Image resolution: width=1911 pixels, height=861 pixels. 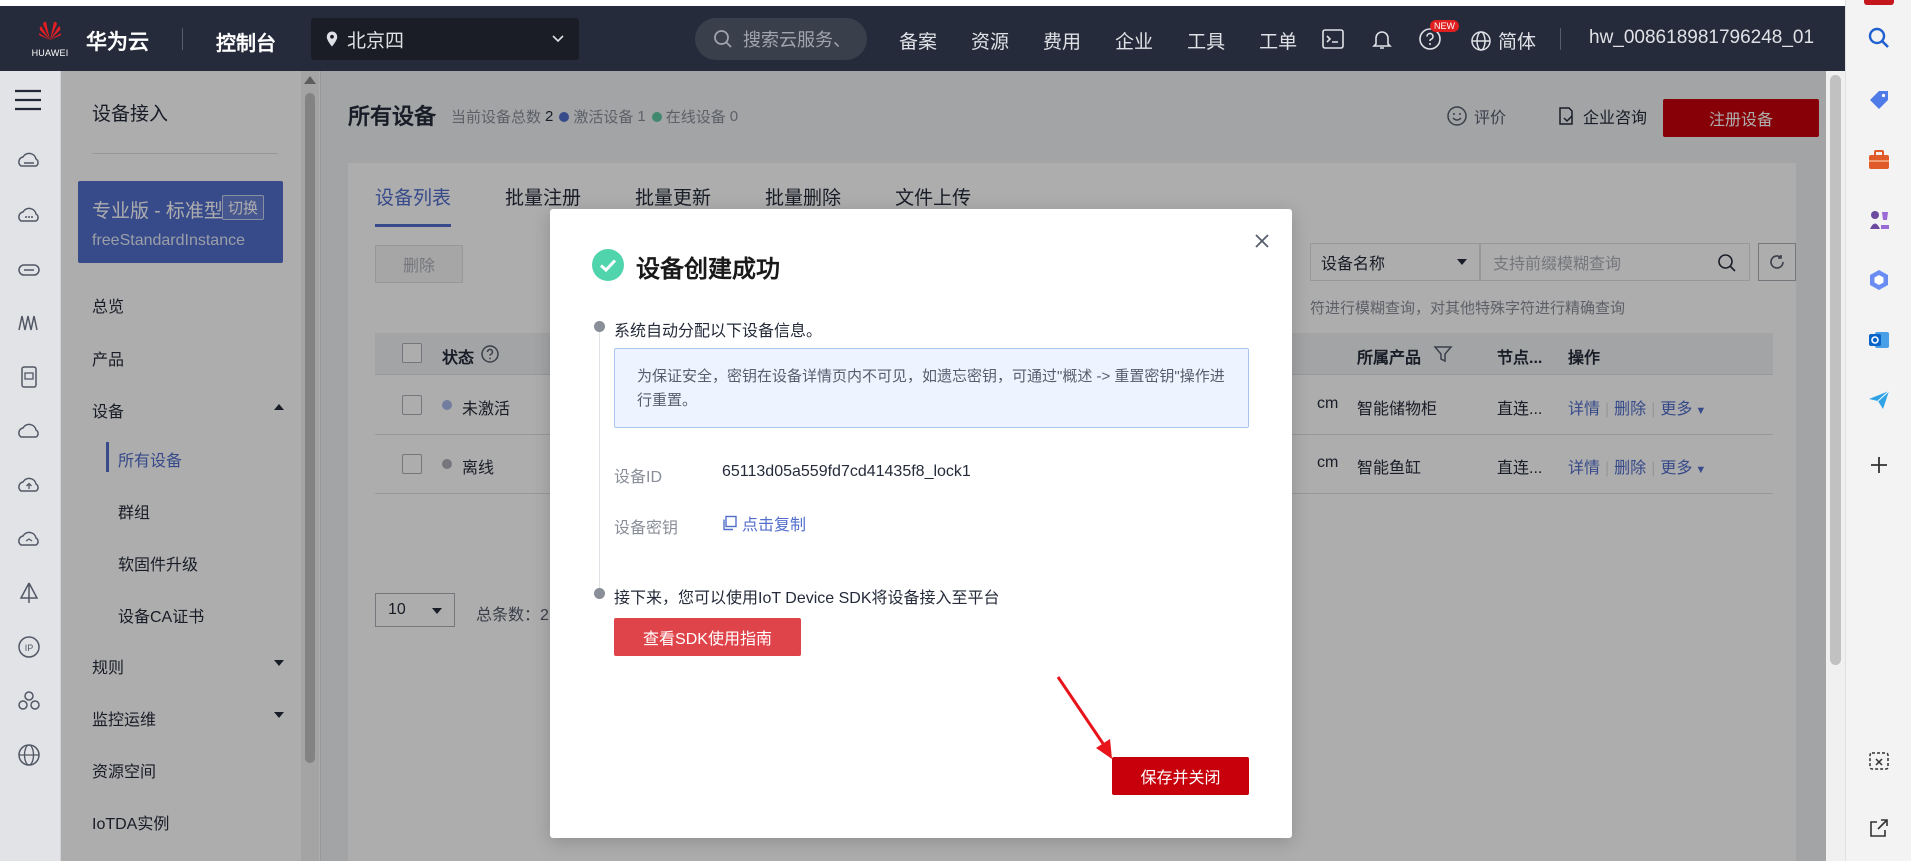 What do you see at coordinates (1878, 430) in the screenshot?
I see `browser-sidebar` at bounding box center [1878, 430].